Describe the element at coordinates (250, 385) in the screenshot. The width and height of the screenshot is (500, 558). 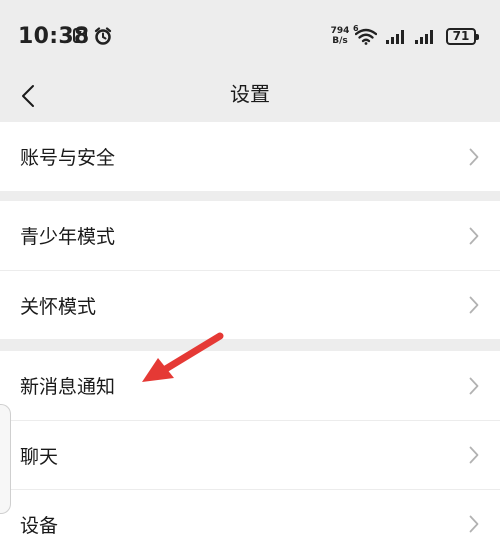
I see `settings-item-new-message-notifications: 新消息通知` at that location.